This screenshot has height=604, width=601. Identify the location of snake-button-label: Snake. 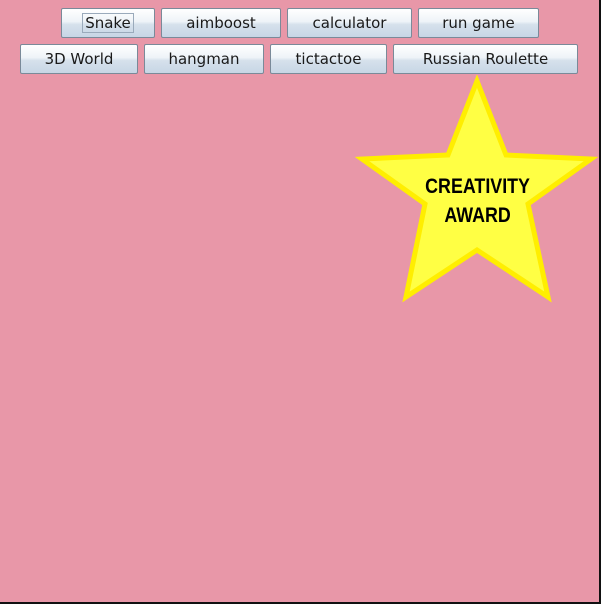
(108, 23).